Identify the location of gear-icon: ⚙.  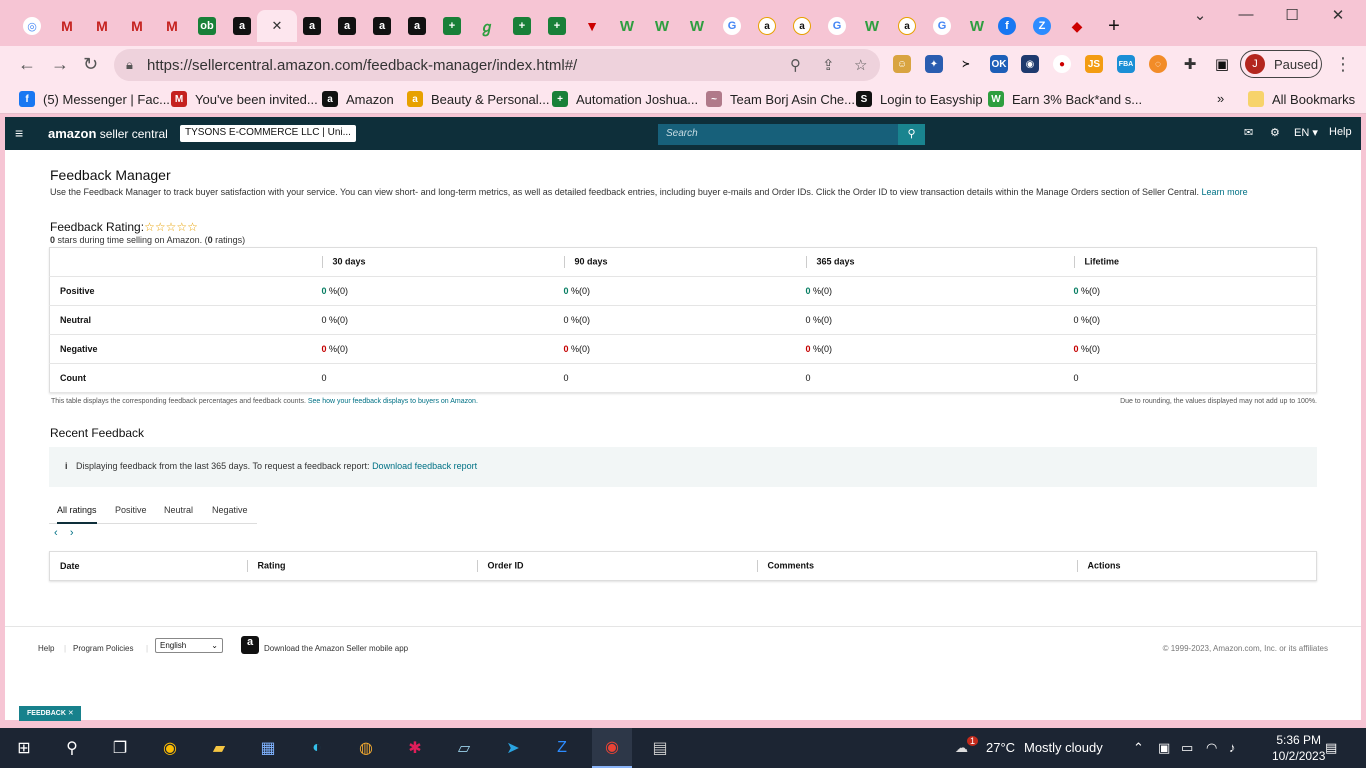
(1275, 132).